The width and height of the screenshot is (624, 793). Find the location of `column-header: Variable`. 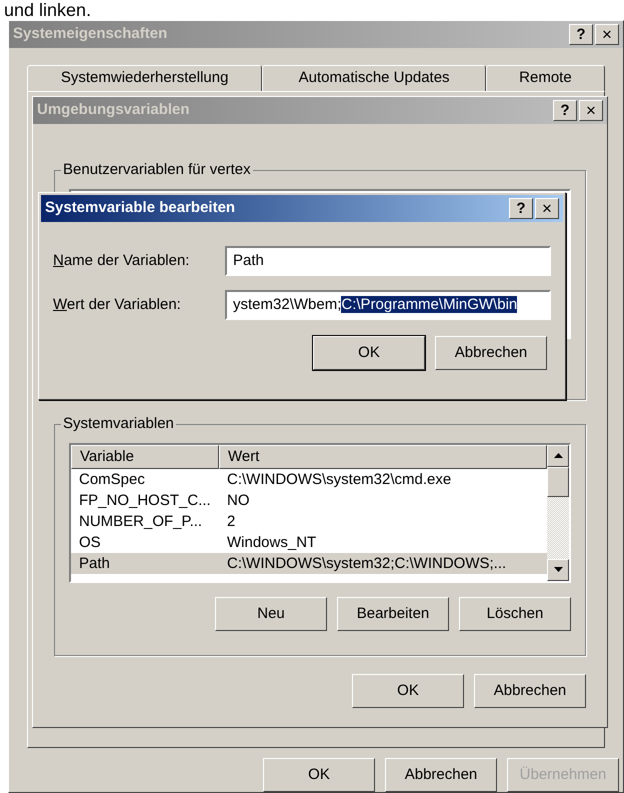

column-header: Variable is located at coordinates (145, 456).